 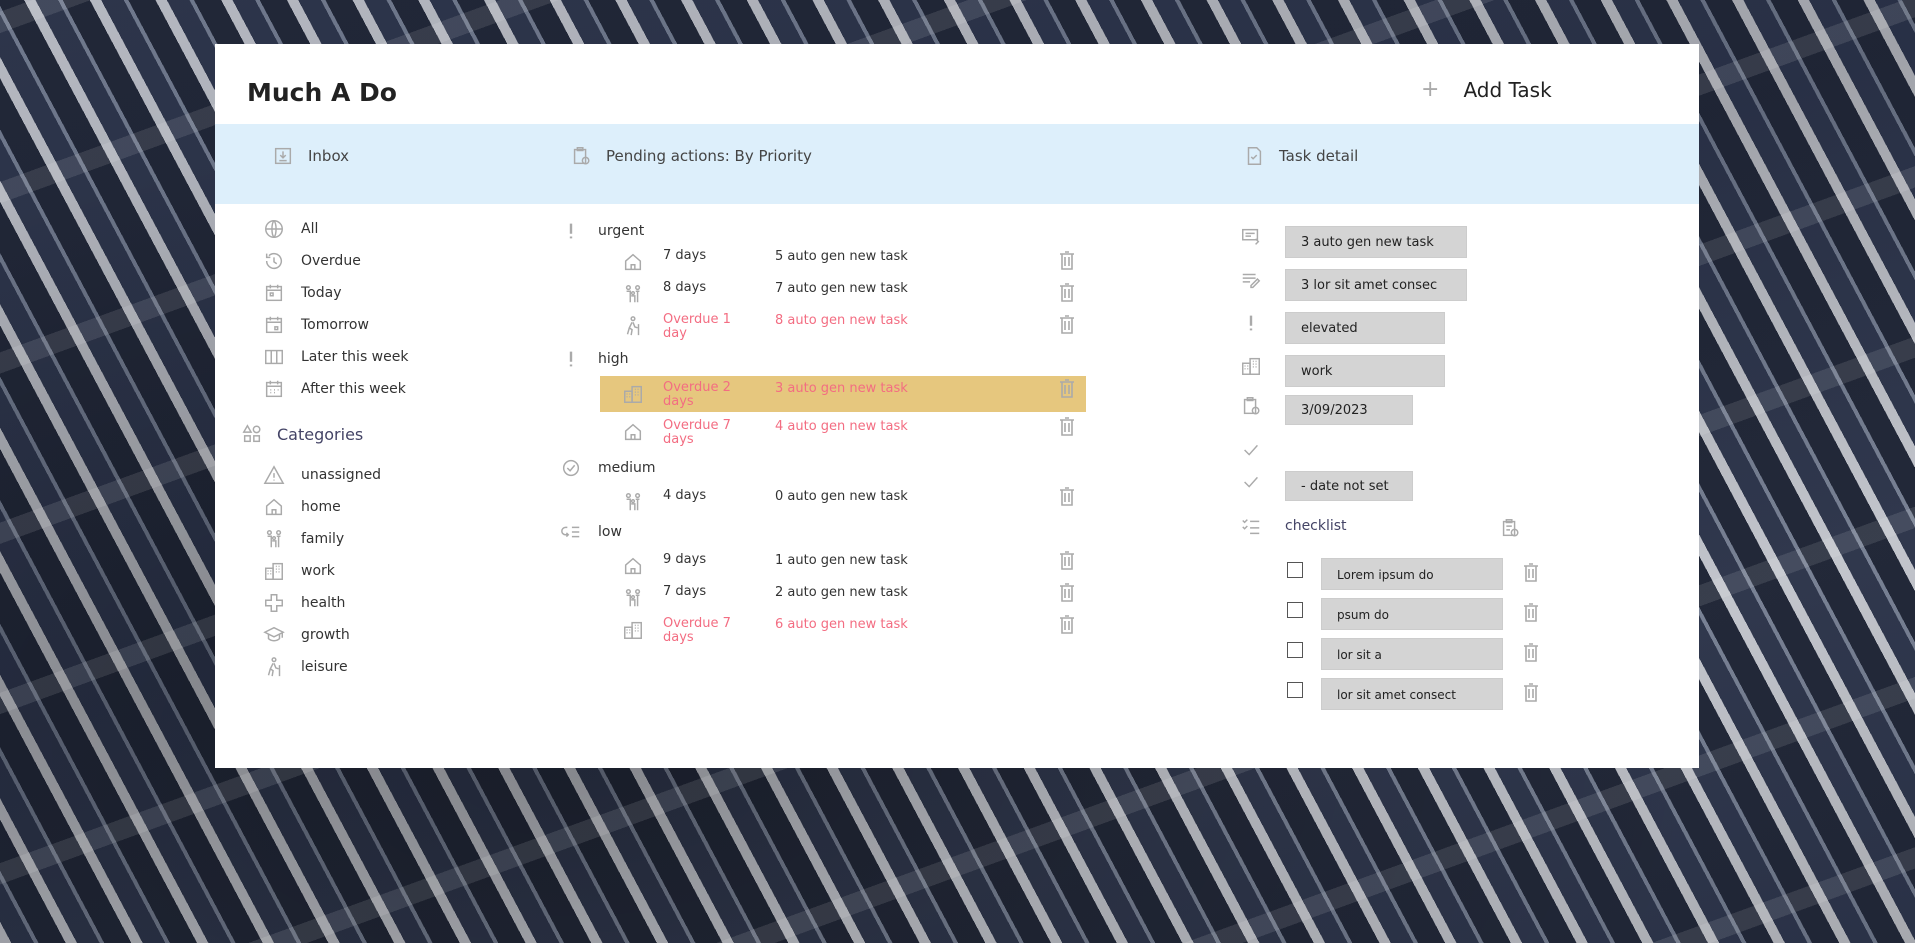 I want to click on nav-item-tomorrow: Tomorrow, so click(x=316, y=325).